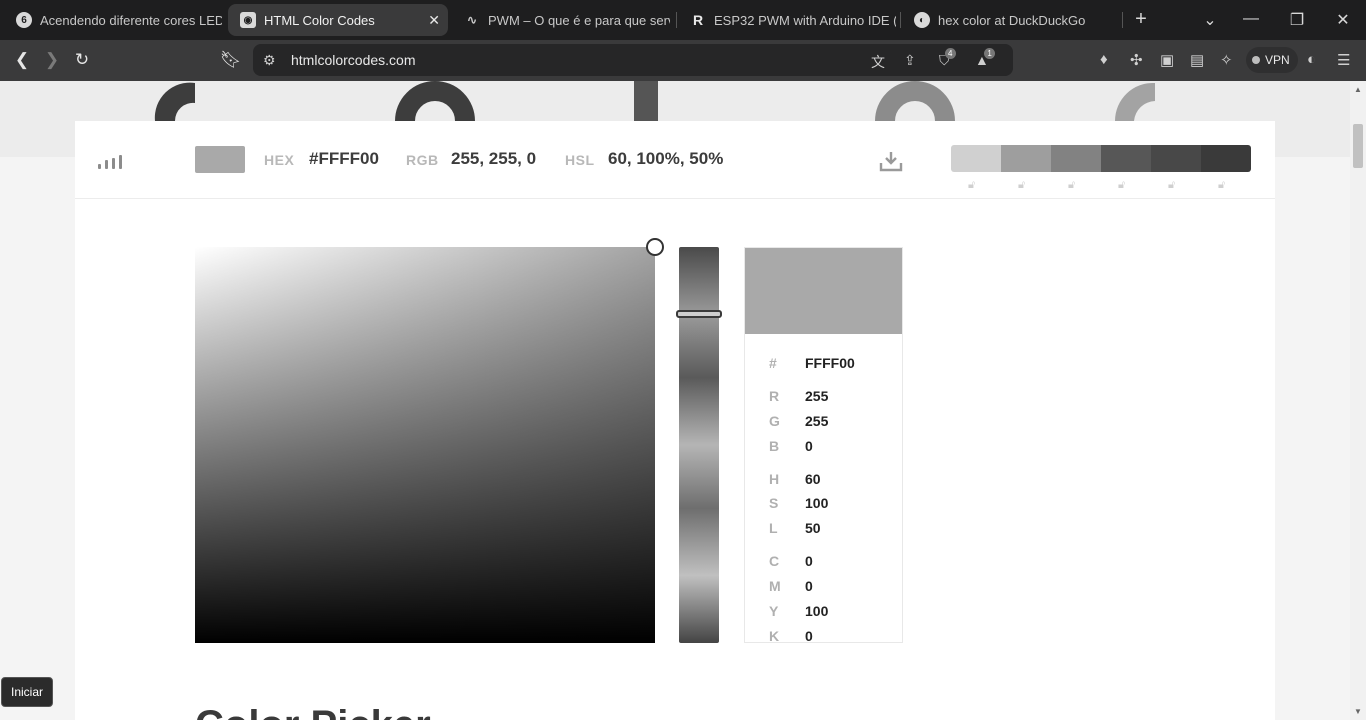 The height and width of the screenshot is (720, 1366). I want to click on reload-icon: ↻, so click(82, 60).